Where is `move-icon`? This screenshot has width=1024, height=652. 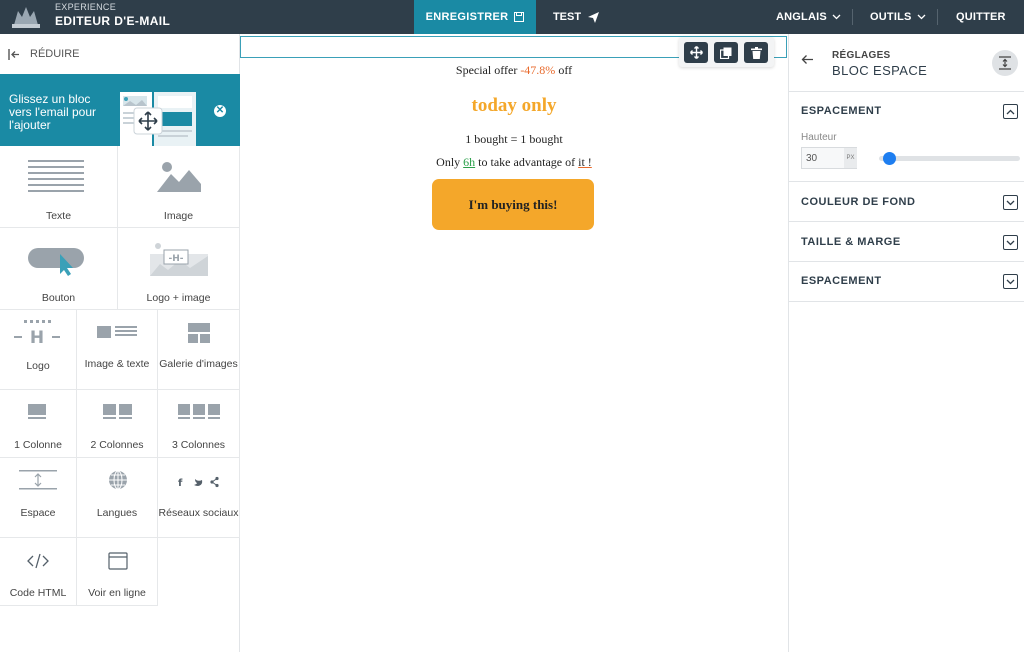 move-icon is located at coordinates (696, 52).